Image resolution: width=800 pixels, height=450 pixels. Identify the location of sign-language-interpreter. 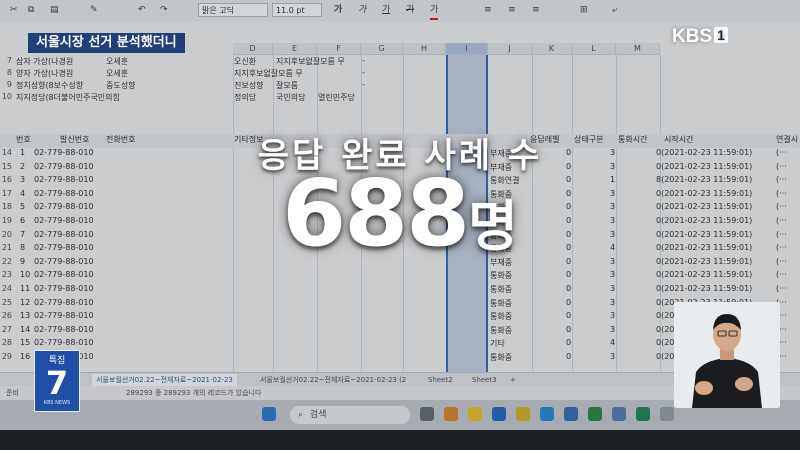
(727, 355).